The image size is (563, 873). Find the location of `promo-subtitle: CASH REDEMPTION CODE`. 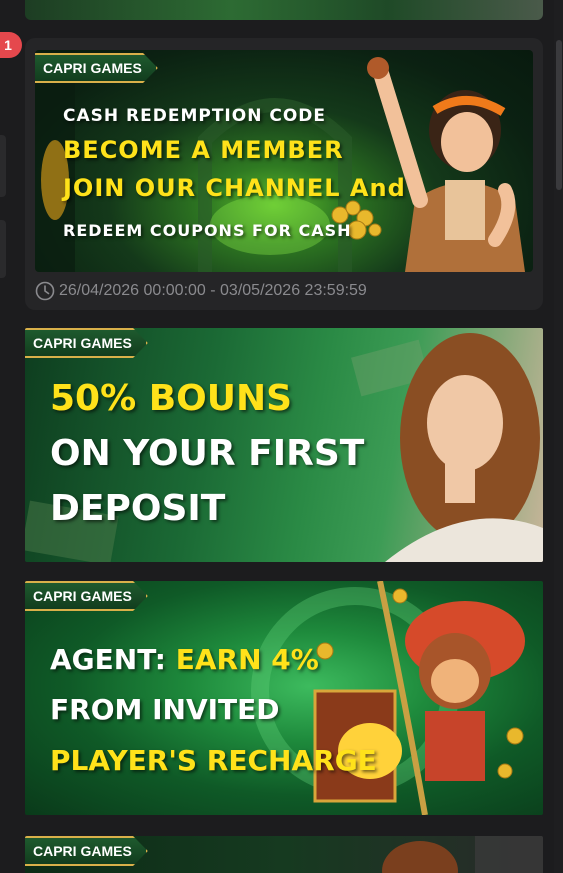

promo-subtitle: CASH REDEMPTION CODE is located at coordinates (194, 116).